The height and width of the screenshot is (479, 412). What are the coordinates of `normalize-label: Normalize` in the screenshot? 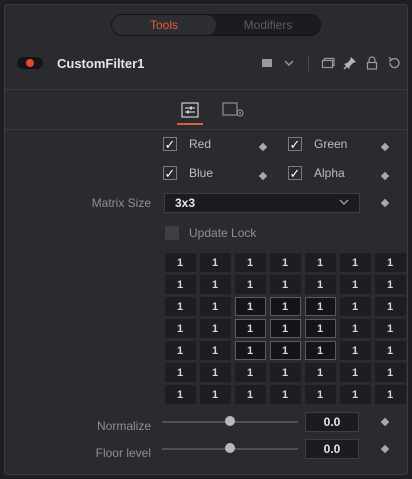 It's located at (123, 426).